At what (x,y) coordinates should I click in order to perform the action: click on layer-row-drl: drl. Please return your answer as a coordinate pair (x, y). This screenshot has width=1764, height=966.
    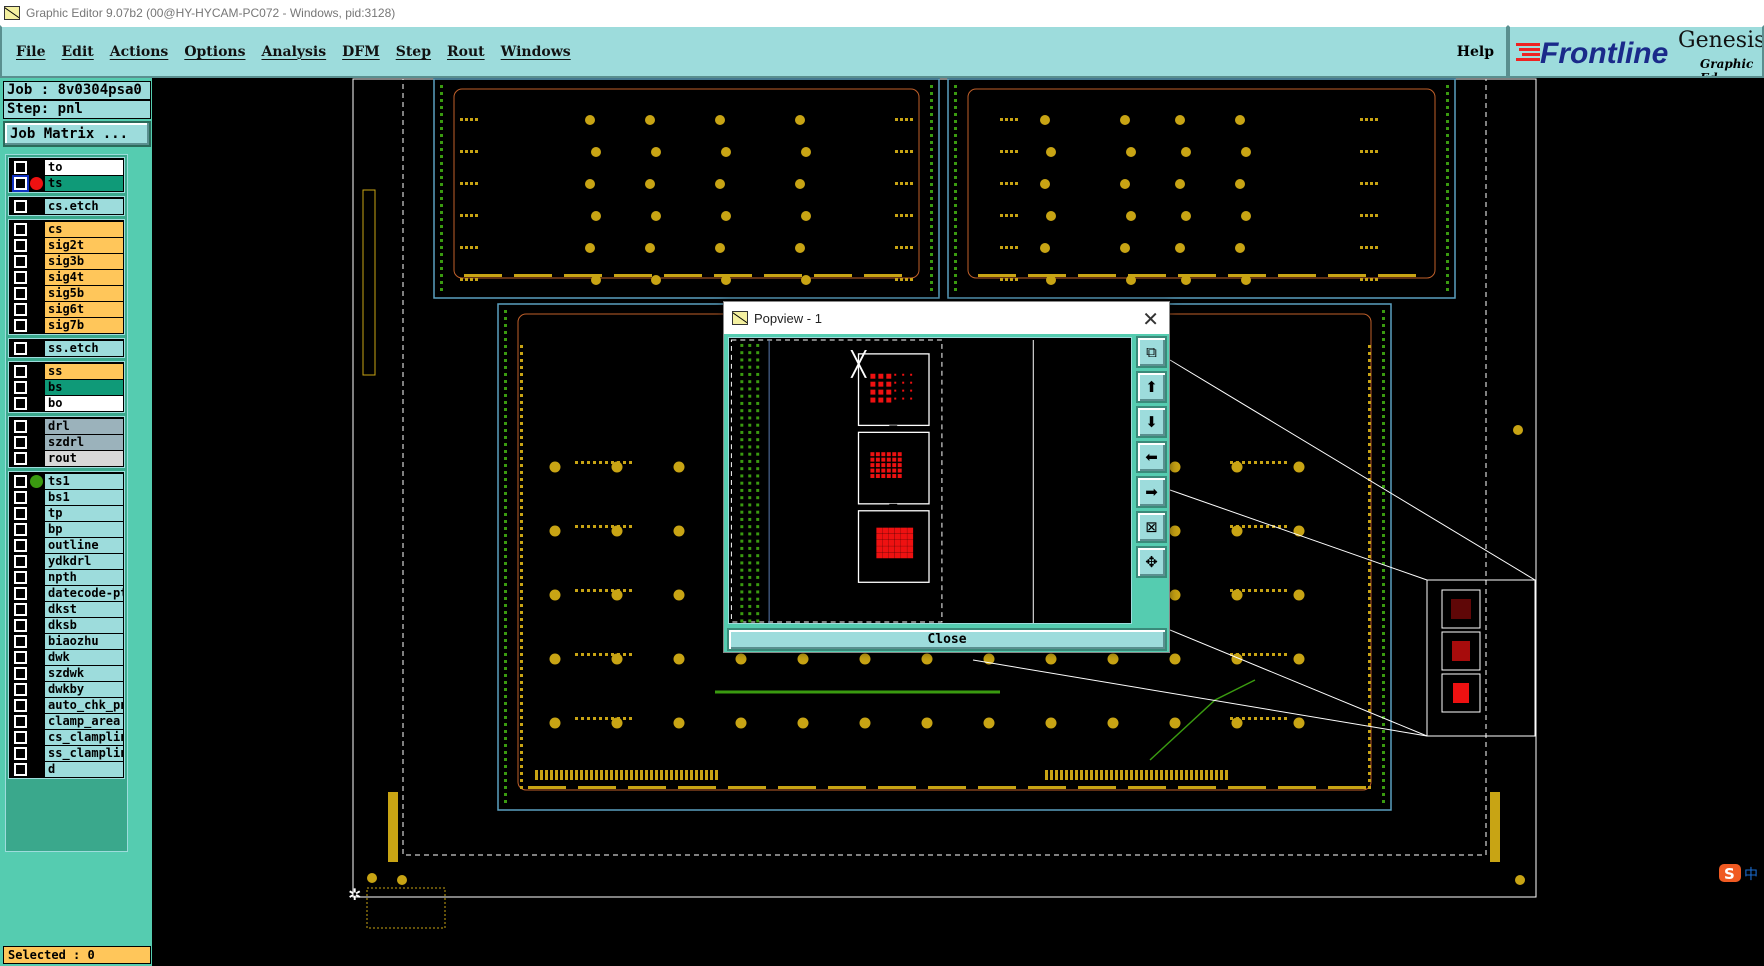
    Looking at the image, I should click on (66, 426).